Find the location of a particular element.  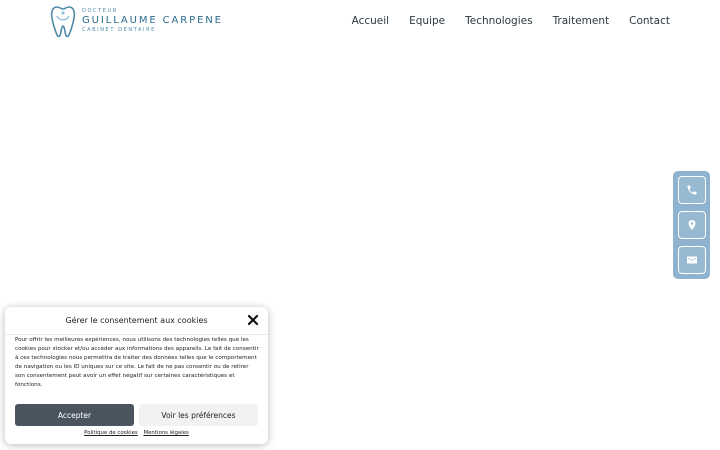

logo-name: GUILLAUME CARPENE is located at coordinates (152, 20).